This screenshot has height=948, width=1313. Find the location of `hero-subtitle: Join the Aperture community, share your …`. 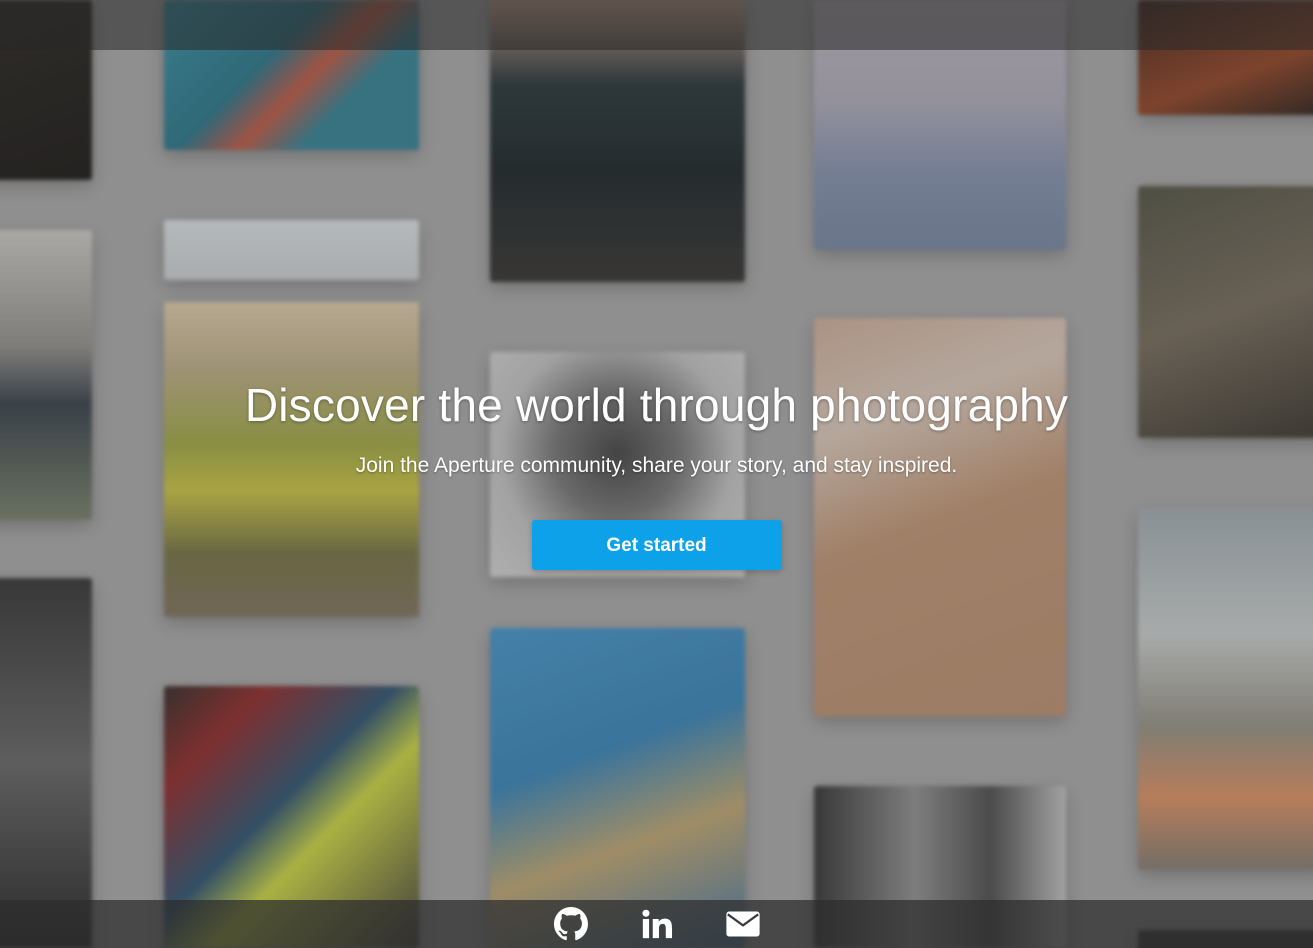

hero-subtitle: Join the Aperture community, share your … is located at coordinates (656, 465).